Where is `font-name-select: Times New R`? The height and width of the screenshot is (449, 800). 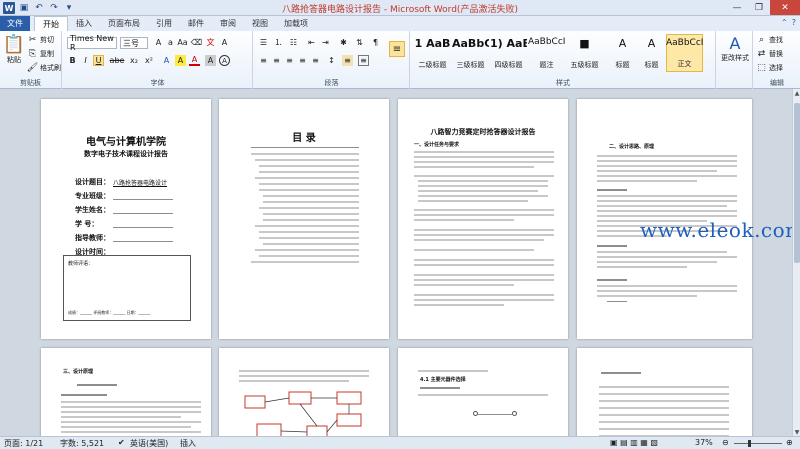
font-name-select: Times New R is located at coordinates (92, 43).